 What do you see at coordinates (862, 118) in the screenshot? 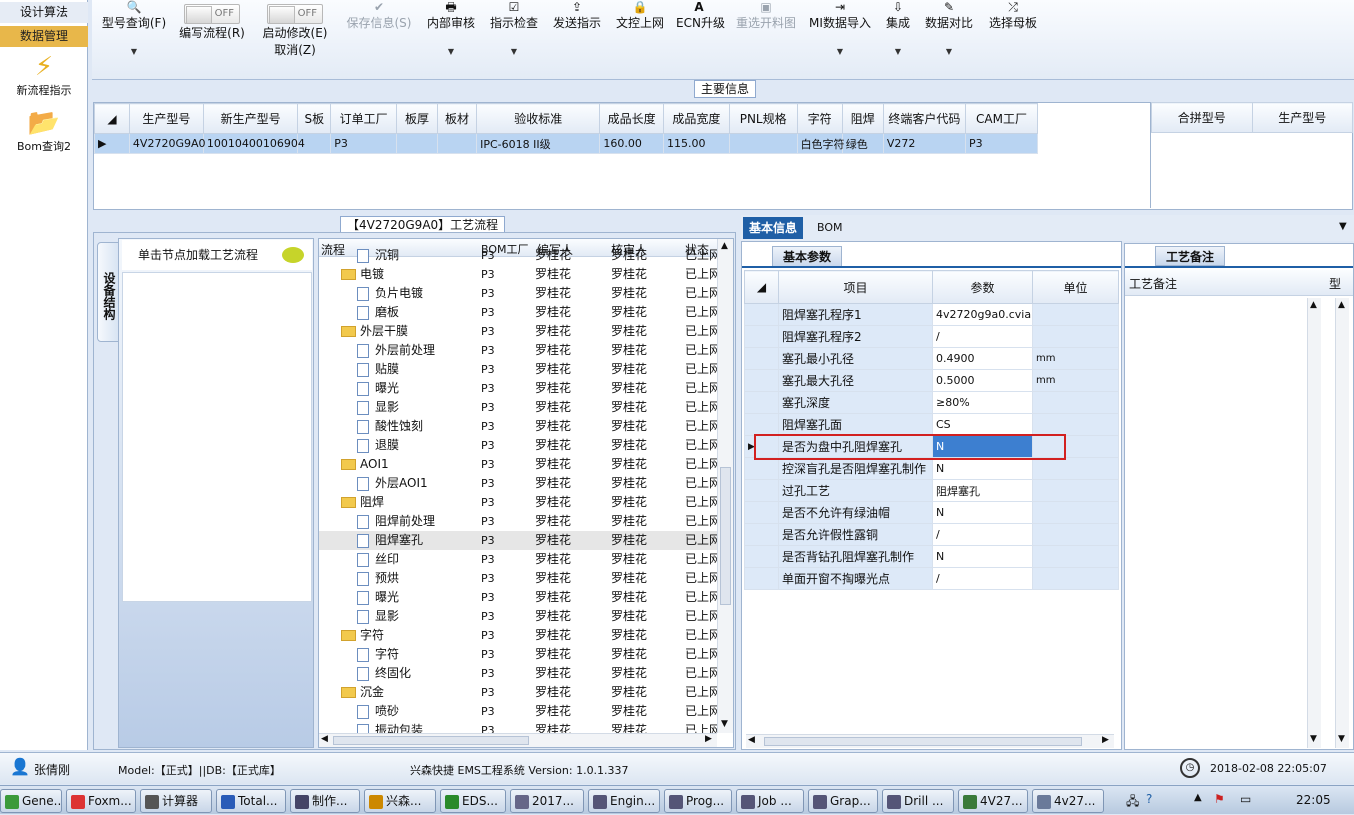
I see `main-info-column: 阻焊` at bounding box center [862, 118].